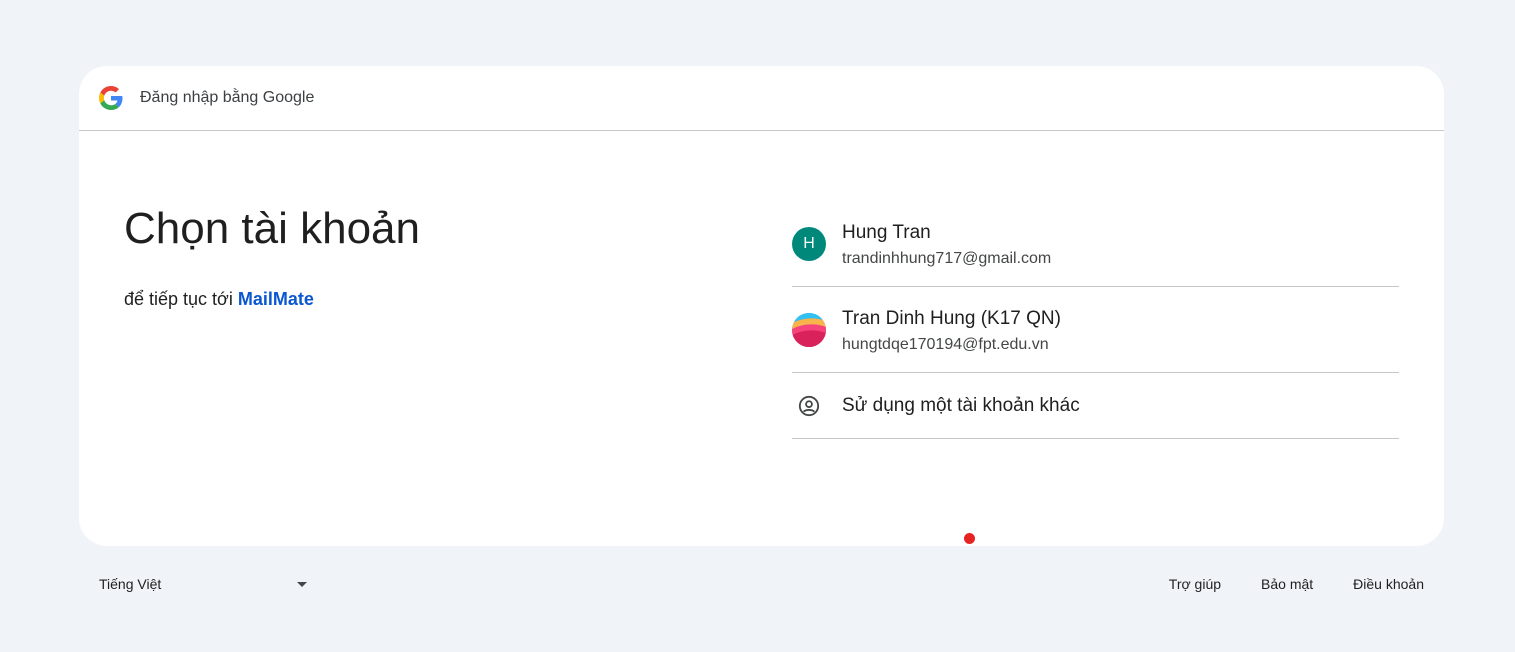 This screenshot has height=652, width=1515. Describe the element at coordinates (947, 258) in the screenshot. I see `account-email: trandinhhung717@gmail.com` at that location.